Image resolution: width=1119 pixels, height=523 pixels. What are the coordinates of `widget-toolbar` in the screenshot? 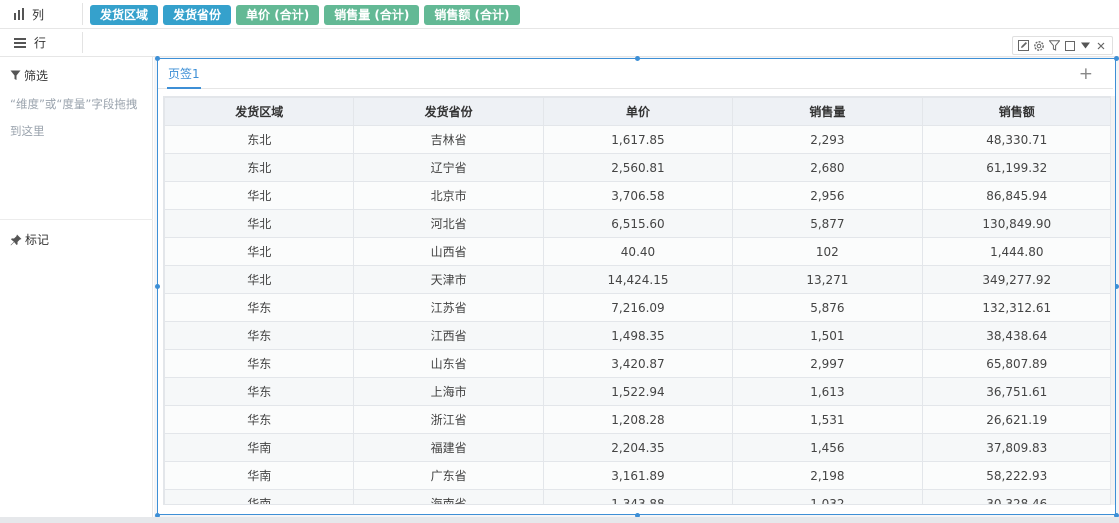 It's located at (1062, 45).